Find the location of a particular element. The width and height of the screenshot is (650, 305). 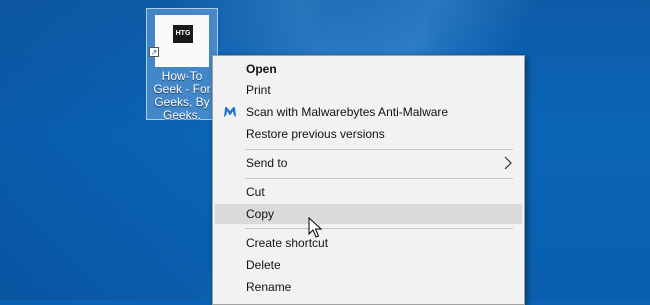

htg-logo: HTG is located at coordinates (183, 34).